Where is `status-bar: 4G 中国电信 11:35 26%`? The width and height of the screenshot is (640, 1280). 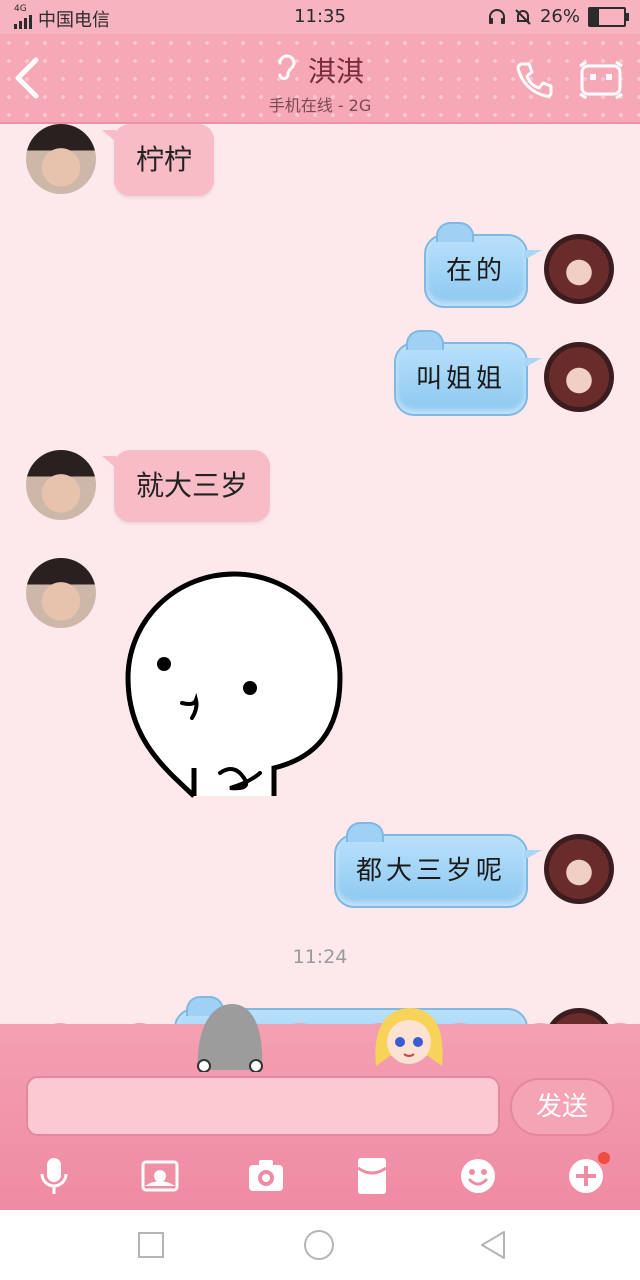 status-bar: 4G 中国电信 11:35 26% is located at coordinates (320, 17).